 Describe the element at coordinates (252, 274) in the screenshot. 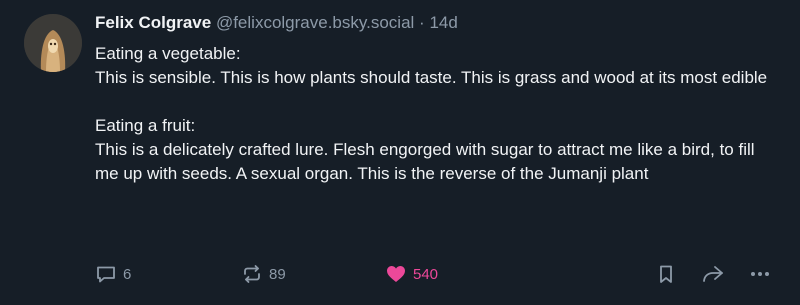

I see `repost-arrows-icon` at that location.